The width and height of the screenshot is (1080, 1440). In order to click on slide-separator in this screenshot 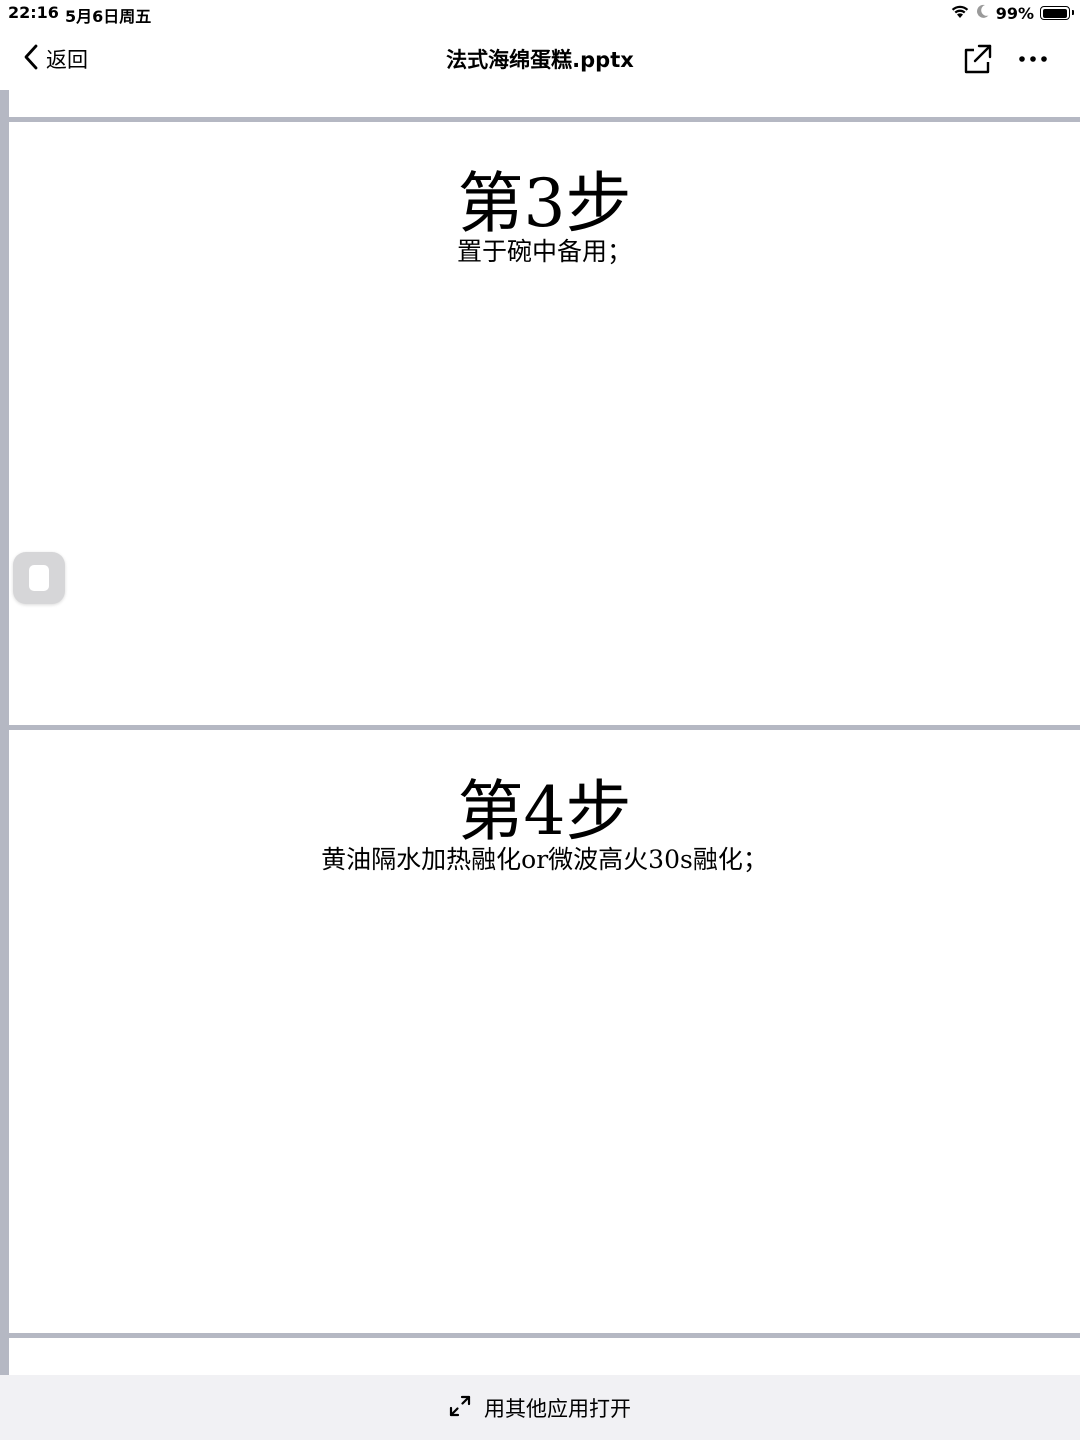, I will do `click(544, 1335)`.